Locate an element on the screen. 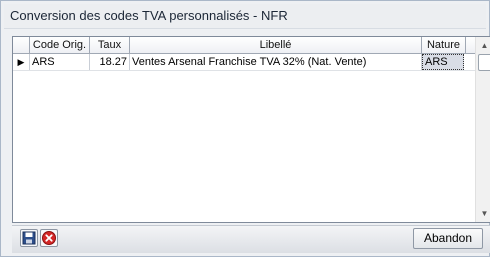  abandon-button: Abandon is located at coordinates (448, 238).